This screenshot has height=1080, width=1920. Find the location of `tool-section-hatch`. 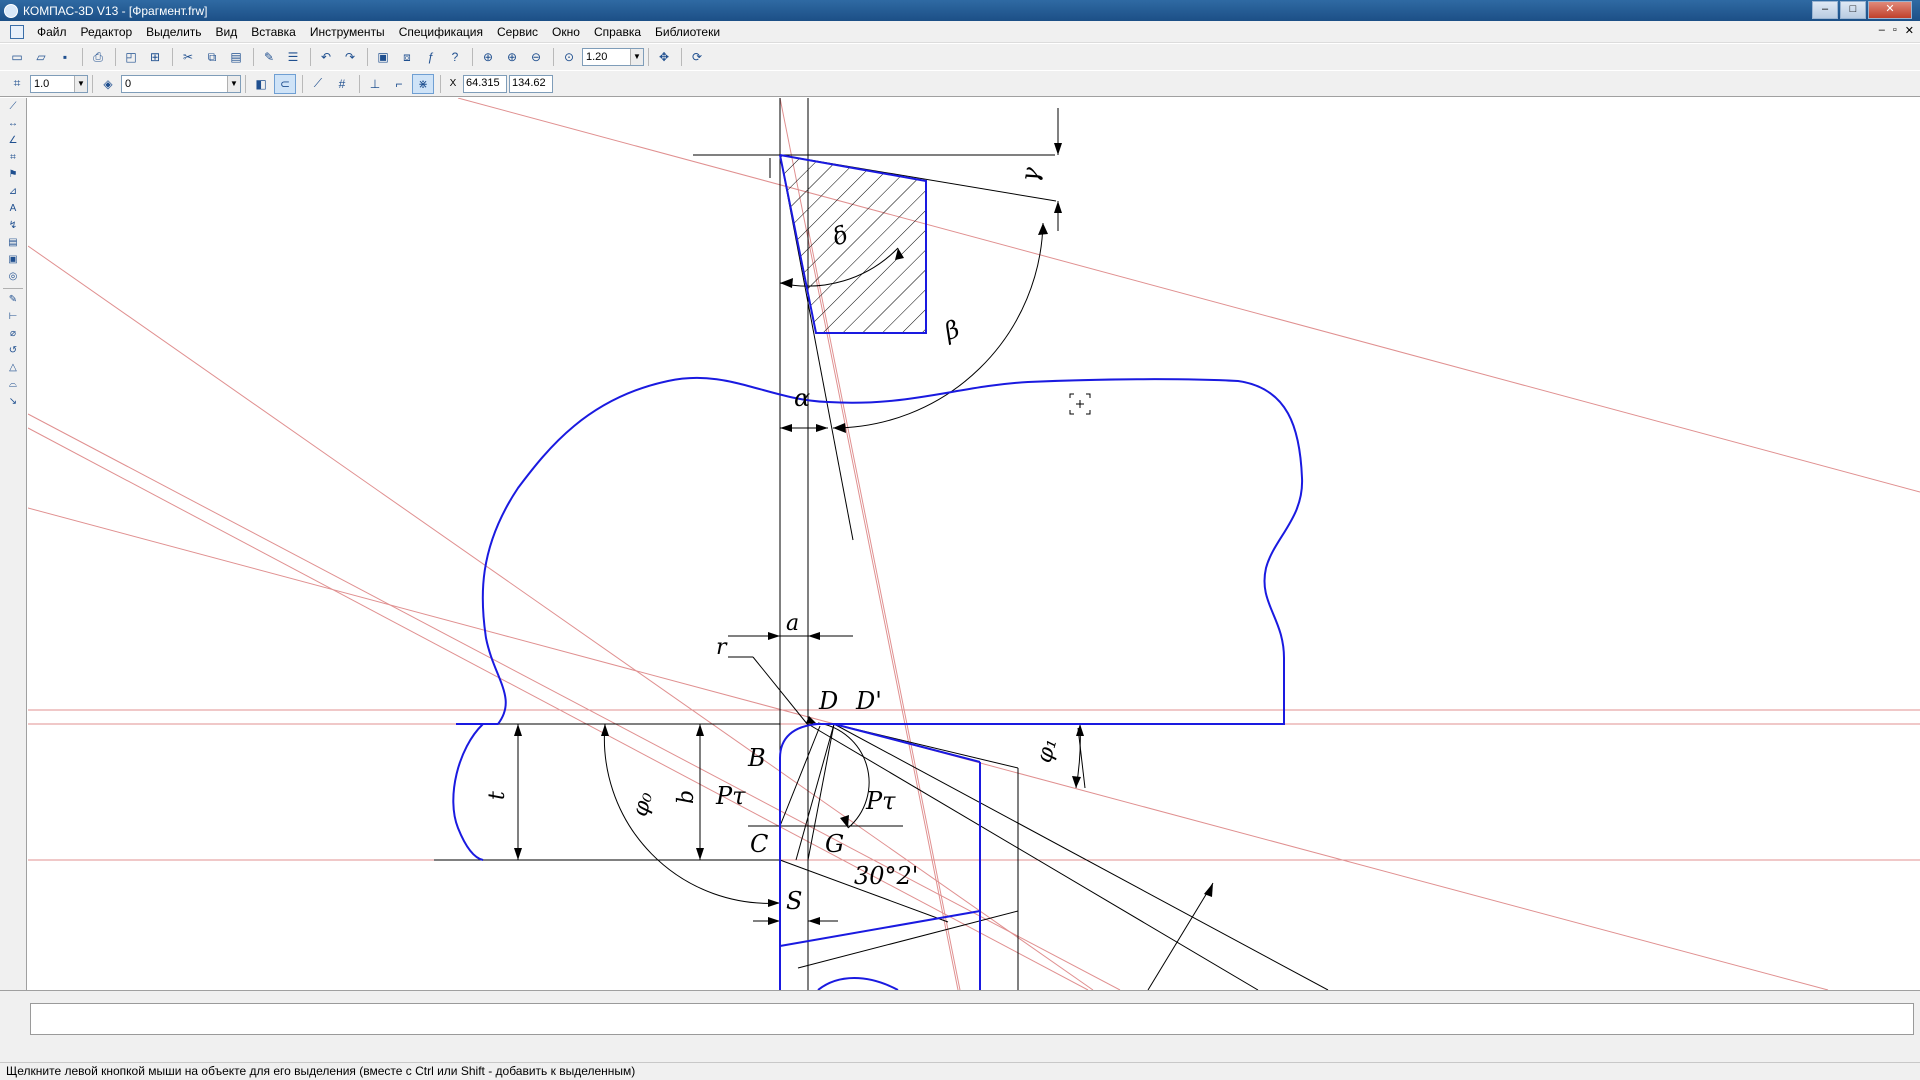

tool-section-hatch is located at coordinates (853, 244).